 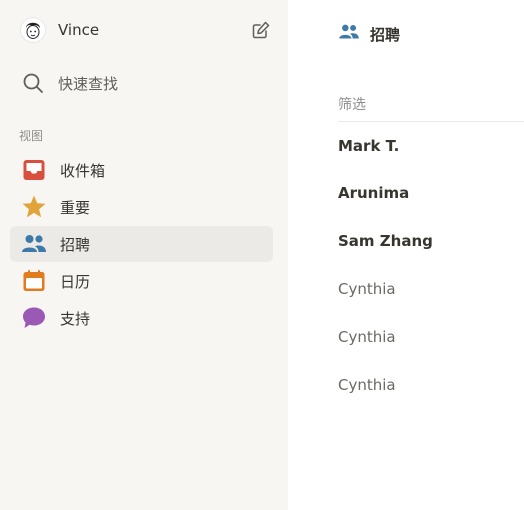 I want to click on user-name: Vince, so click(x=79, y=30).